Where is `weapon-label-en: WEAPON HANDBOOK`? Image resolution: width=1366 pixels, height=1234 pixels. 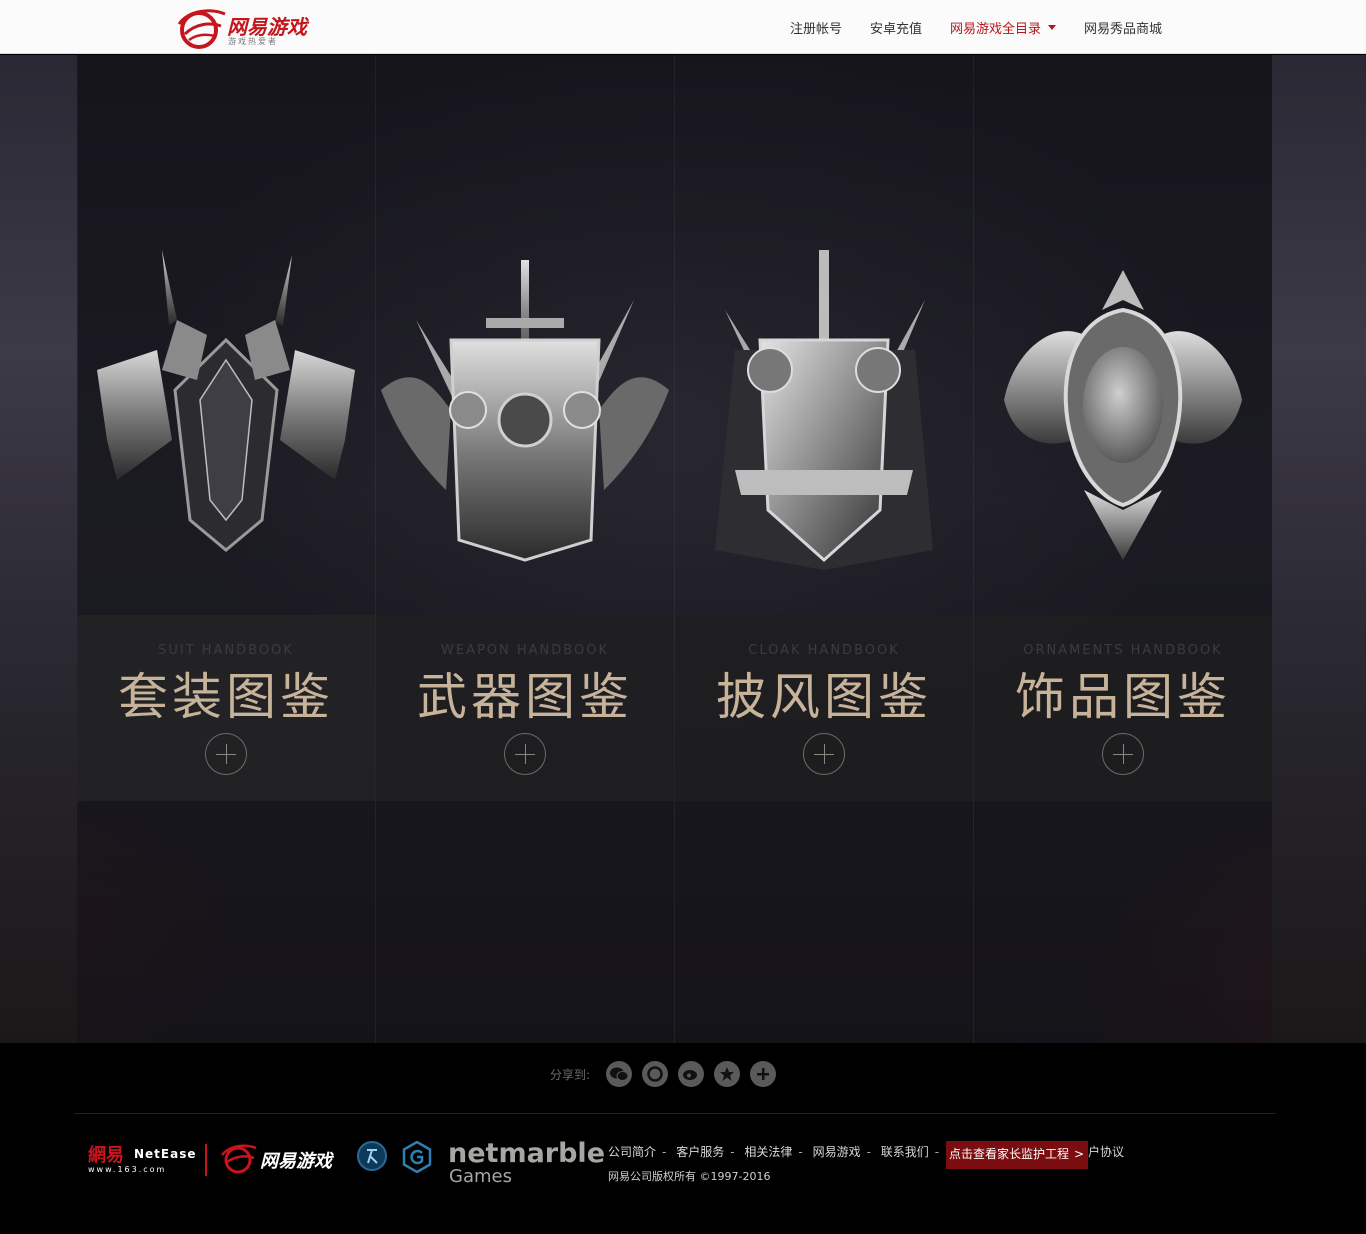
weapon-label-en: WEAPON HANDBOOK is located at coordinates (525, 650).